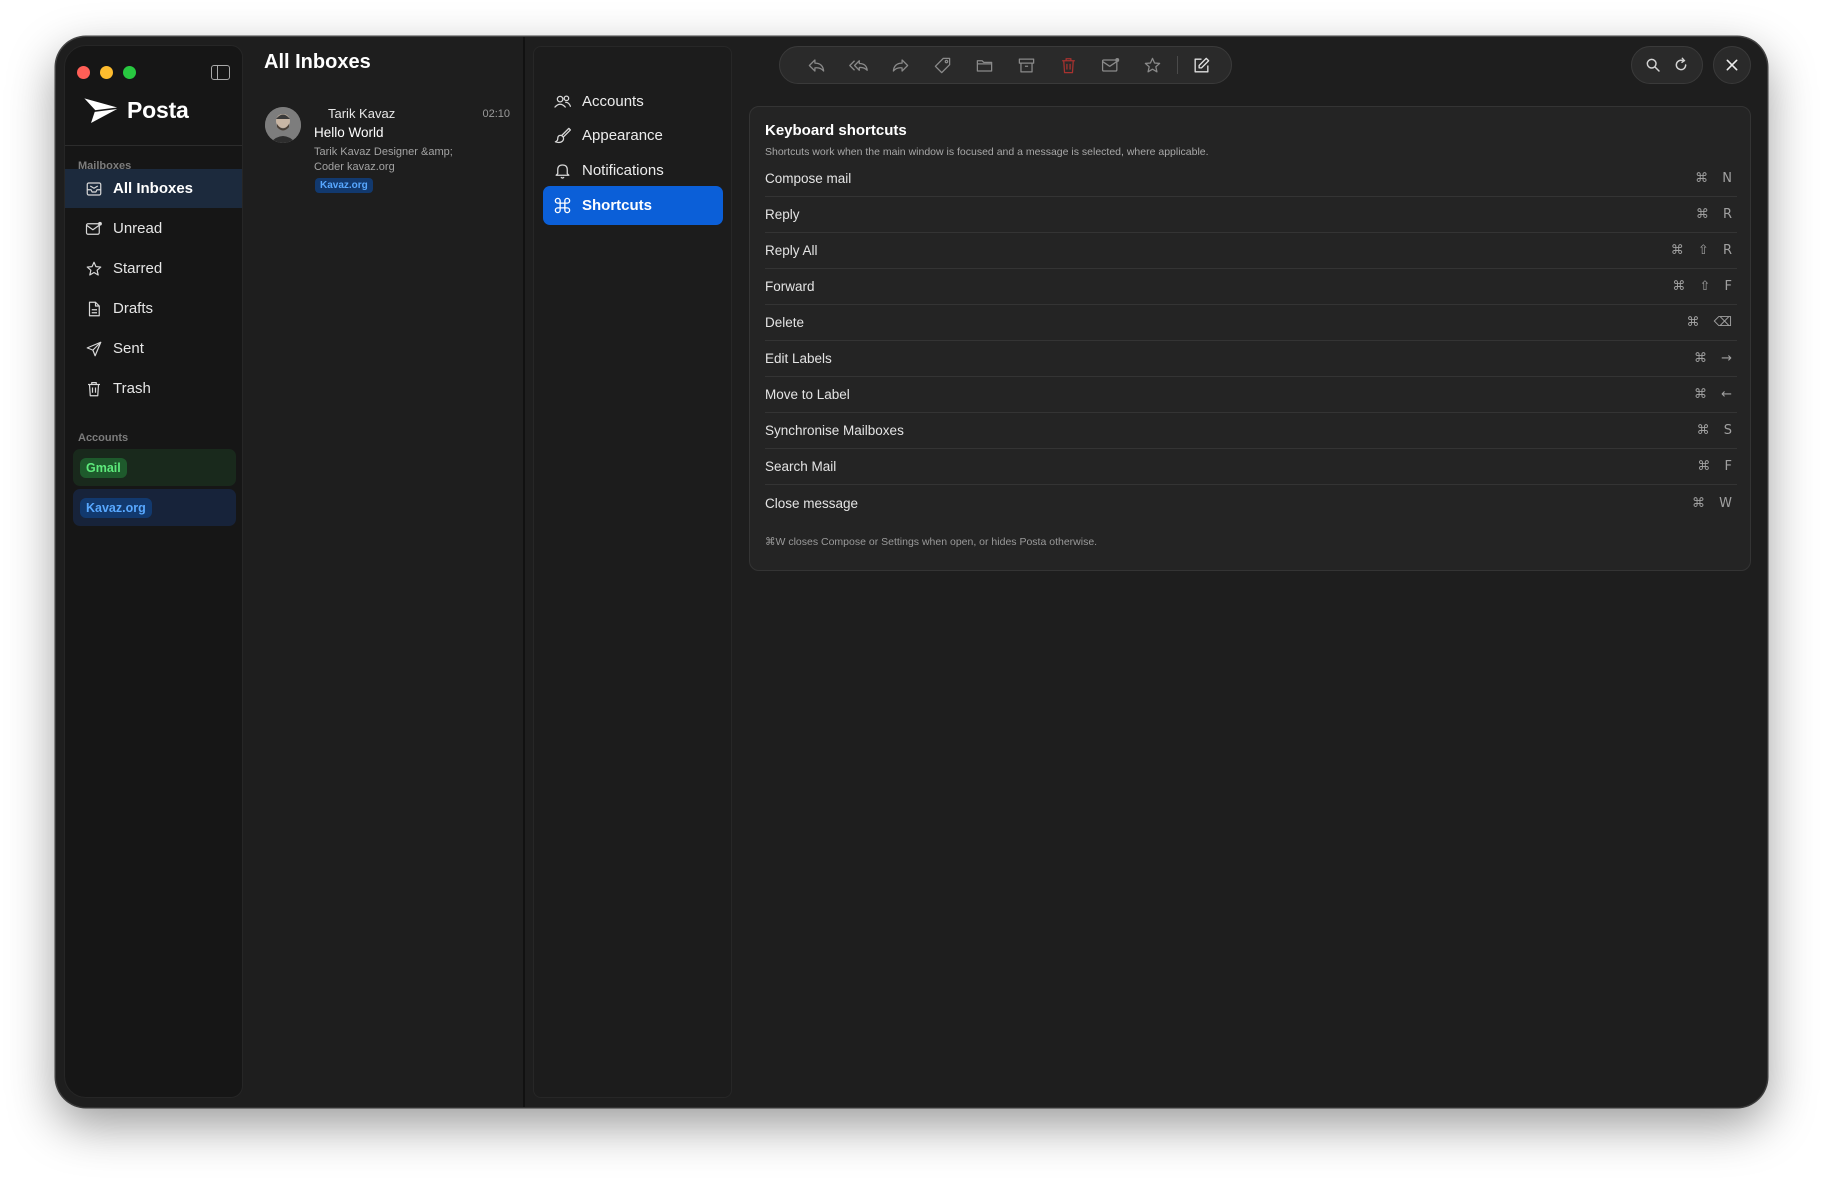  I want to click on shortcut-keys: ⌘ W, so click(1714, 503).